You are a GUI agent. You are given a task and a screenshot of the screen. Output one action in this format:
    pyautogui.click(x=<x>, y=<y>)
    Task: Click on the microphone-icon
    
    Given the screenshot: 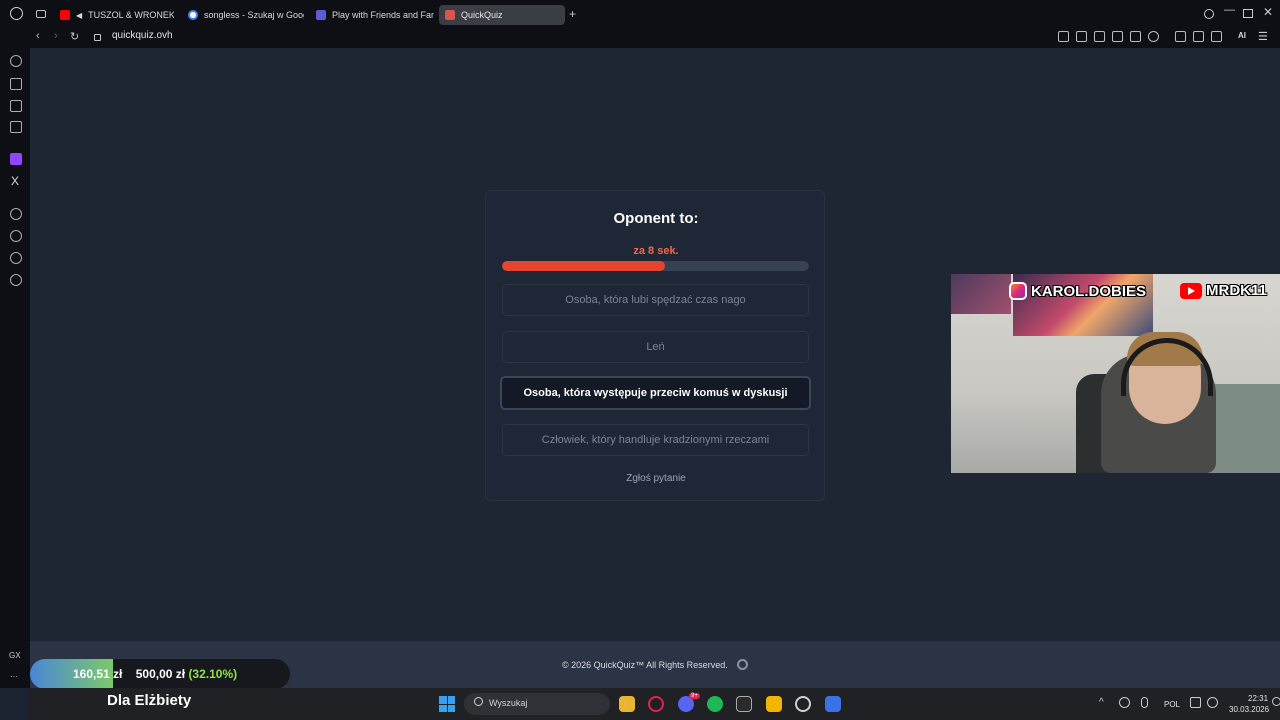 What is the action you would take?
    pyautogui.click(x=1144, y=702)
    